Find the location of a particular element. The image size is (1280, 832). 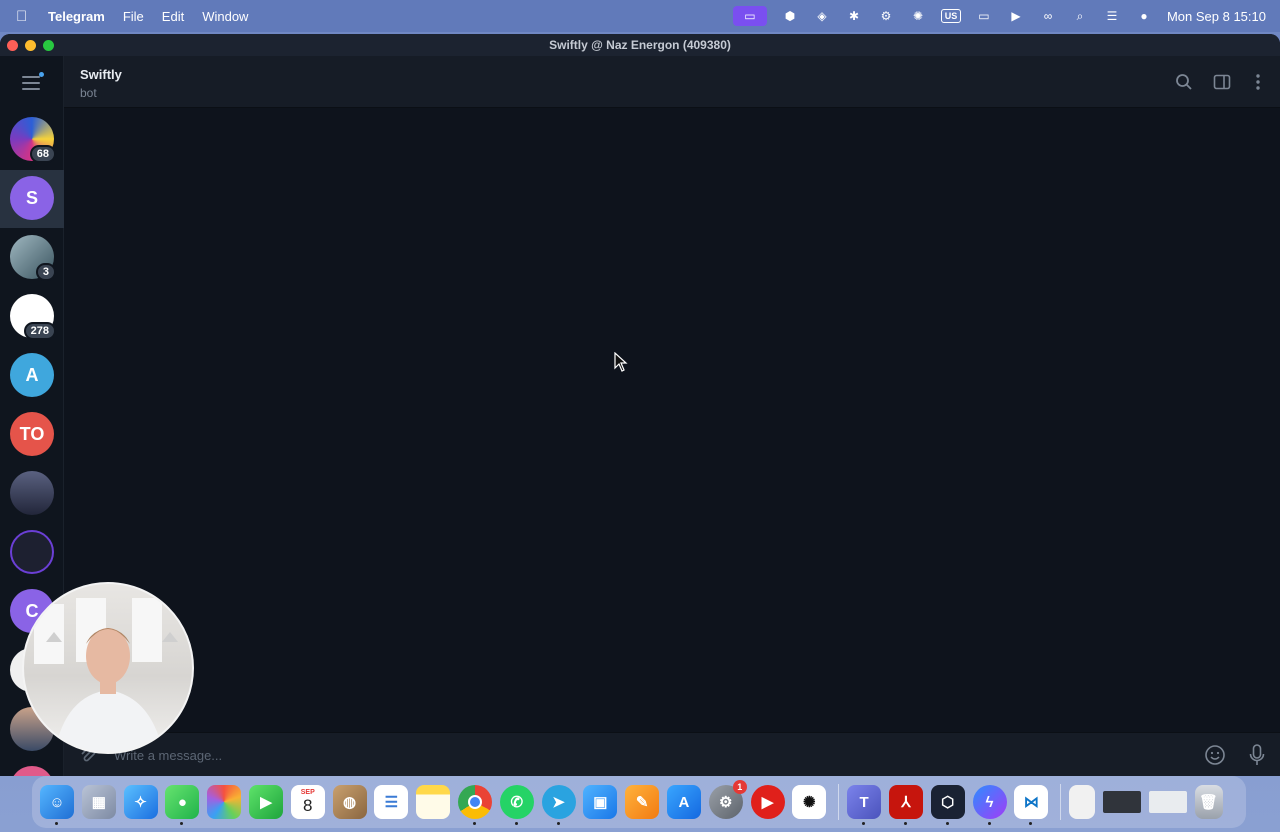

contacts-icon: ◍ is located at coordinates (349, 802).